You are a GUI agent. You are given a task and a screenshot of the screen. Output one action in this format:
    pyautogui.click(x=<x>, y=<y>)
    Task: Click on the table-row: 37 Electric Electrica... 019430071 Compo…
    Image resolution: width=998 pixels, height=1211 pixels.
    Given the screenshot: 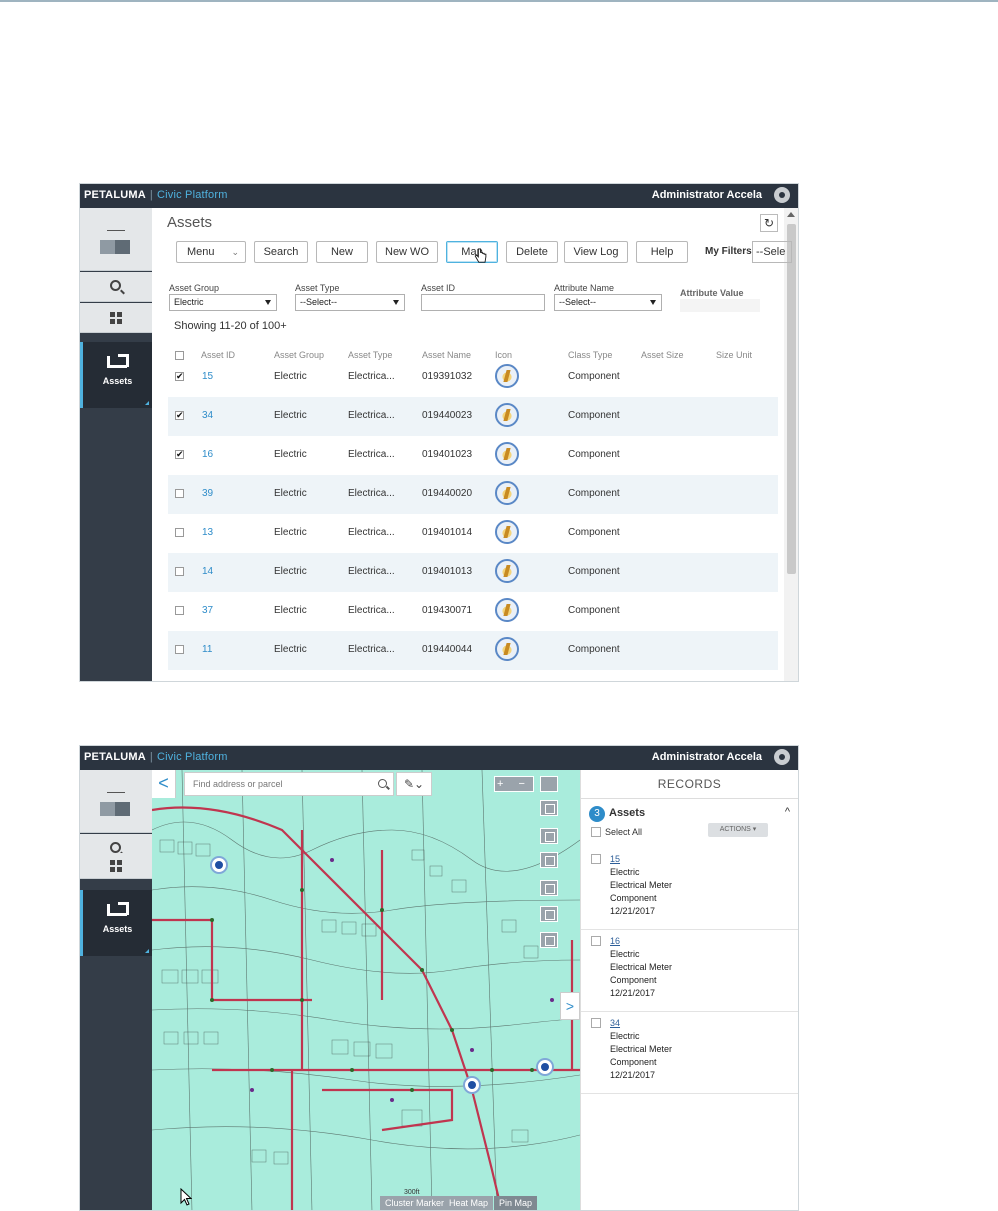 What is the action you would take?
    pyautogui.click(x=473, y=611)
    